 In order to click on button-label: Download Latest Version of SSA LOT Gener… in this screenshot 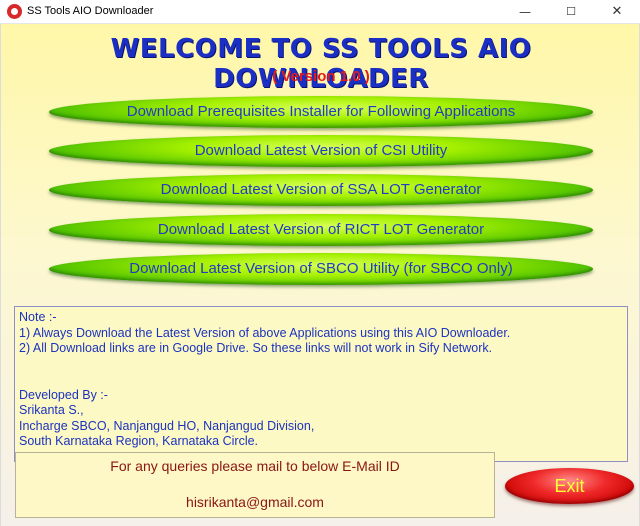, I will do `click(321, 189)`.